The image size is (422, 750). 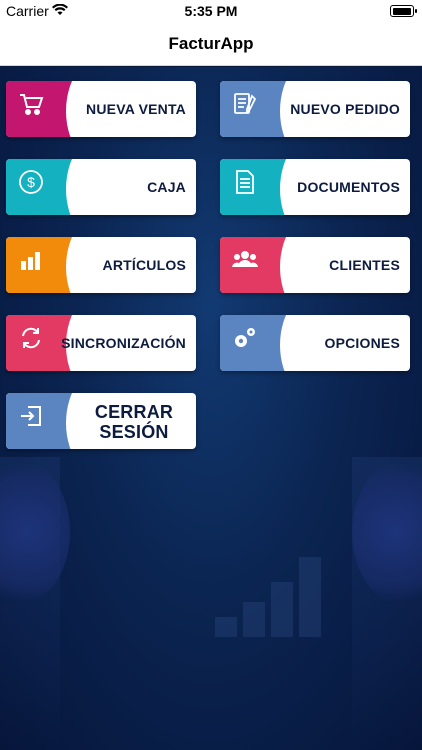 I want to click on background-chart-decoration, so click(x=275, y=592).